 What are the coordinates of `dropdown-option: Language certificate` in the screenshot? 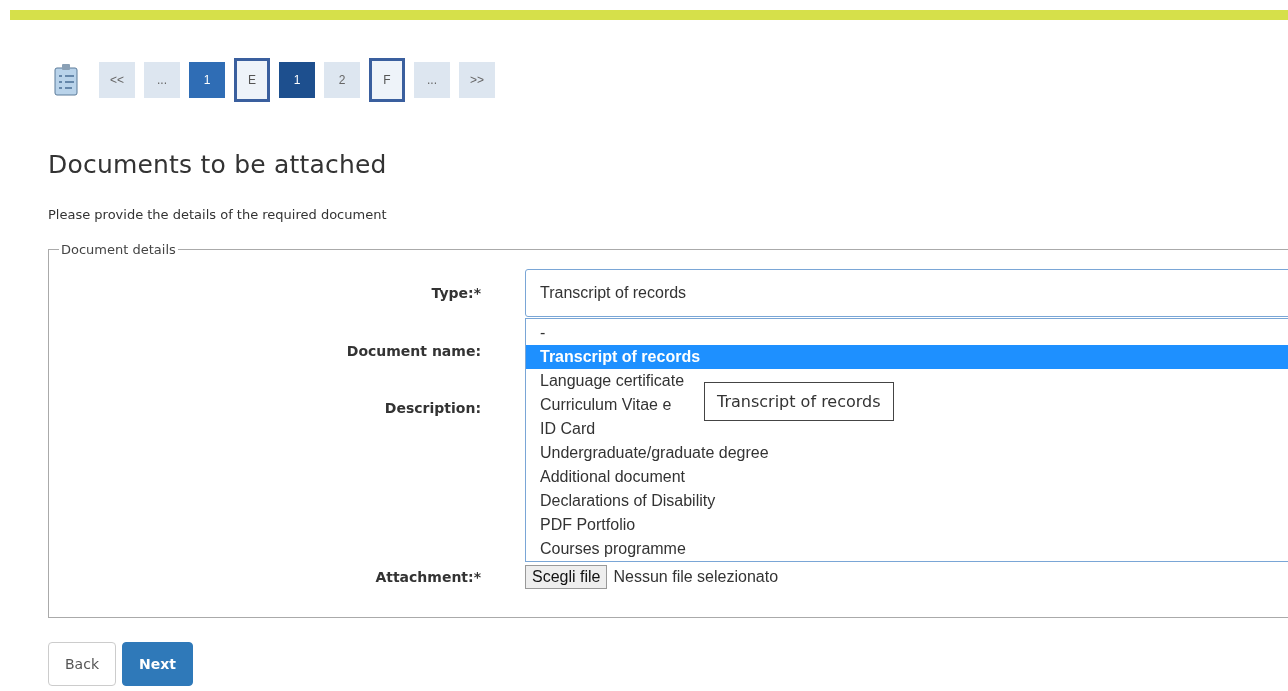 It's located at (607, 381).